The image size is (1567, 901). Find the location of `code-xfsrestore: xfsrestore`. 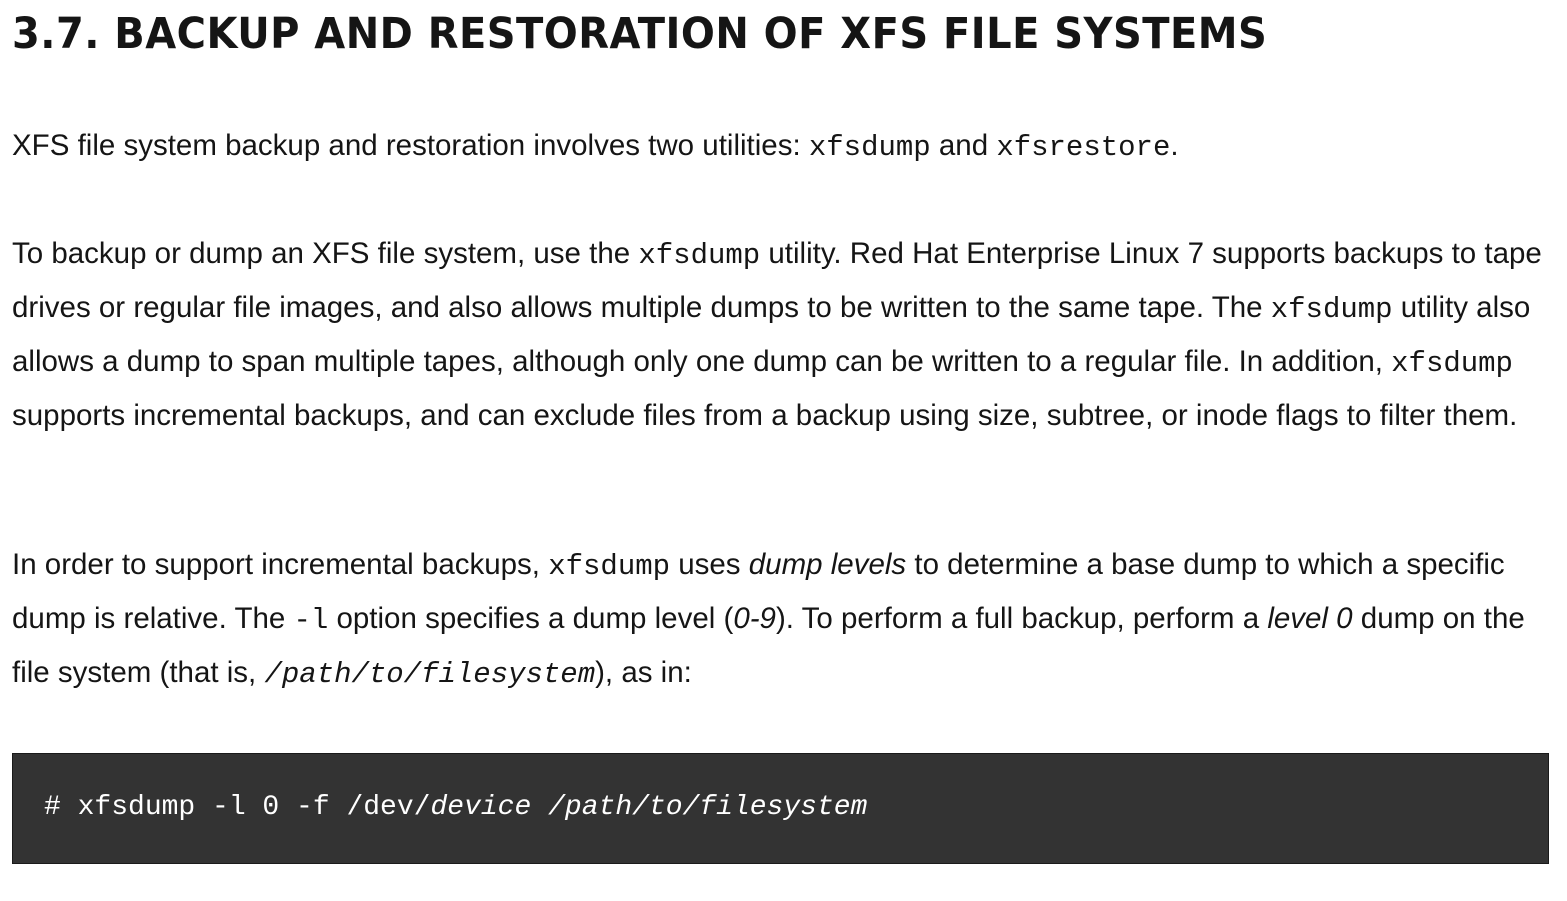

code-xfsrestore: xfsrestore is located at coordinates (1083, 147).